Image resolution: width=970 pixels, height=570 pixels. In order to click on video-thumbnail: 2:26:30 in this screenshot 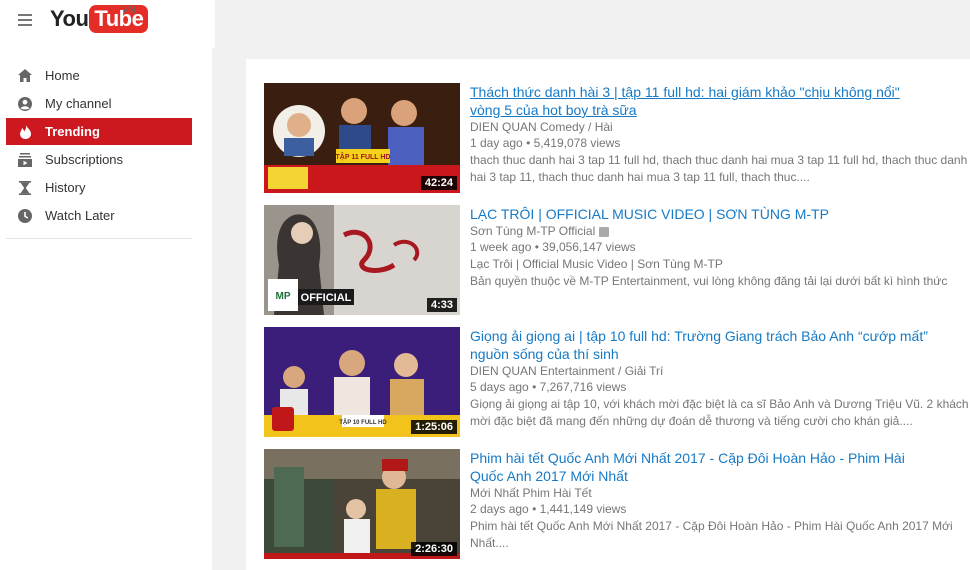, I will do `click(362, 504)`.